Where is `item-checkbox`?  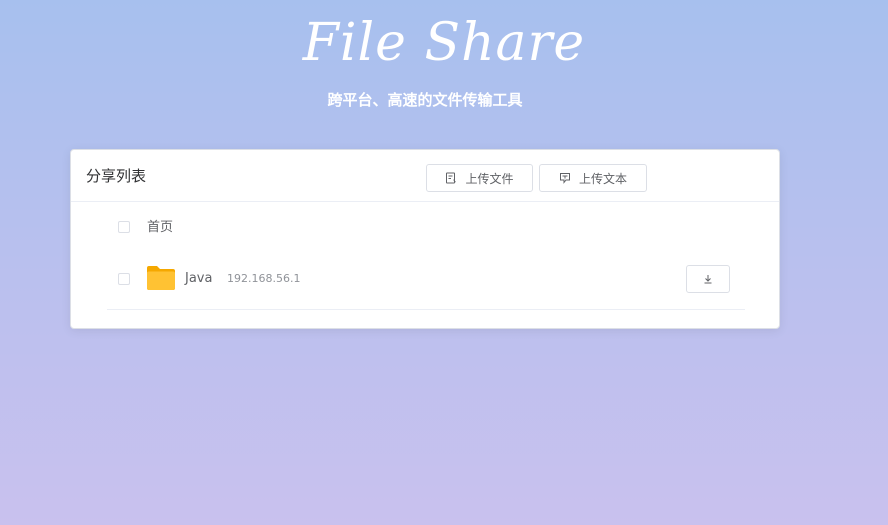 item-checkbox is located at coordinates (124, 279).